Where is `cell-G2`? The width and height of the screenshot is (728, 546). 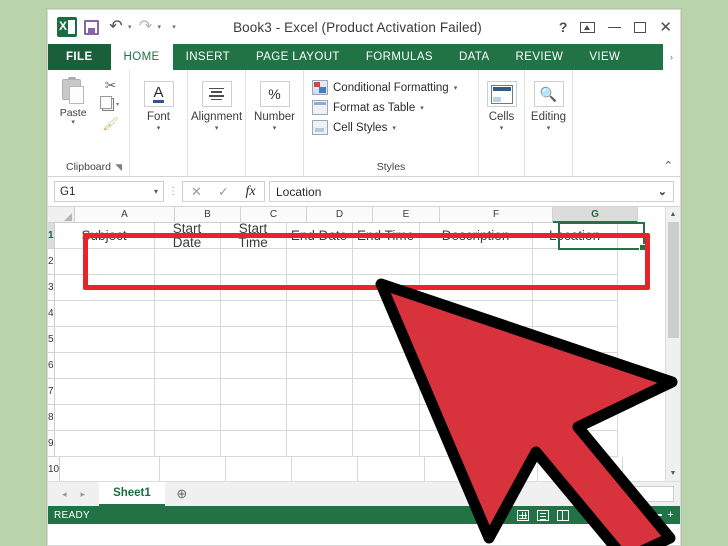 cell-G2 is located at coordinates (575, 262).